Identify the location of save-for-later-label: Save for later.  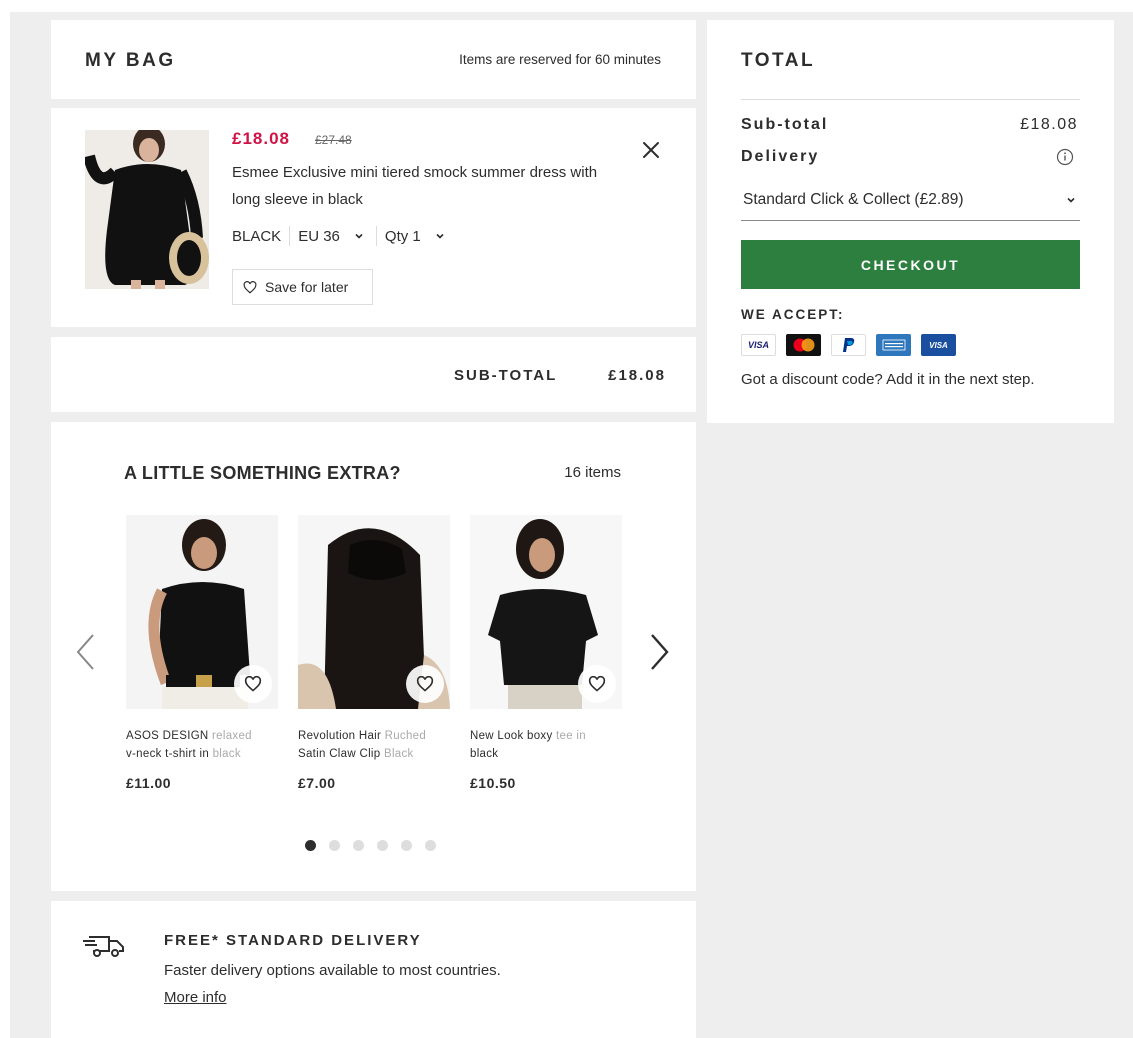
(307, 287).